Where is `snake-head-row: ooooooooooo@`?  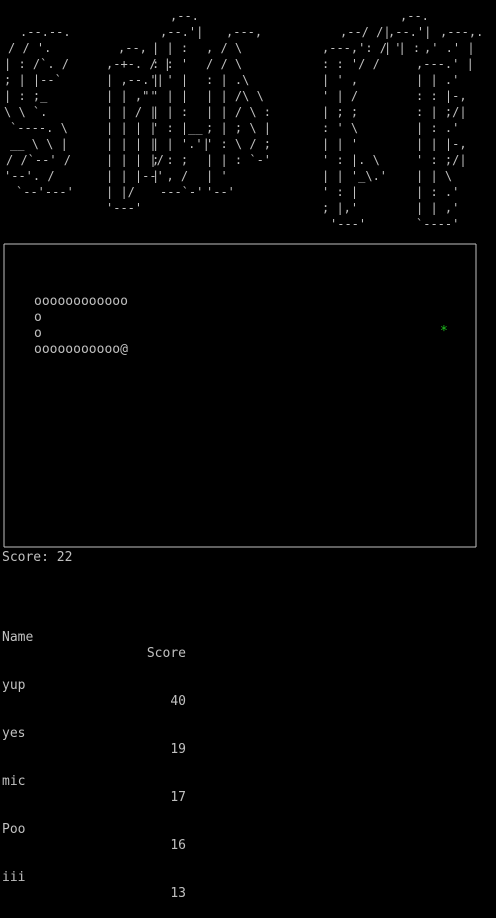
snake-head-row: ooooooooooo@ is located at coordinates (81, 349).